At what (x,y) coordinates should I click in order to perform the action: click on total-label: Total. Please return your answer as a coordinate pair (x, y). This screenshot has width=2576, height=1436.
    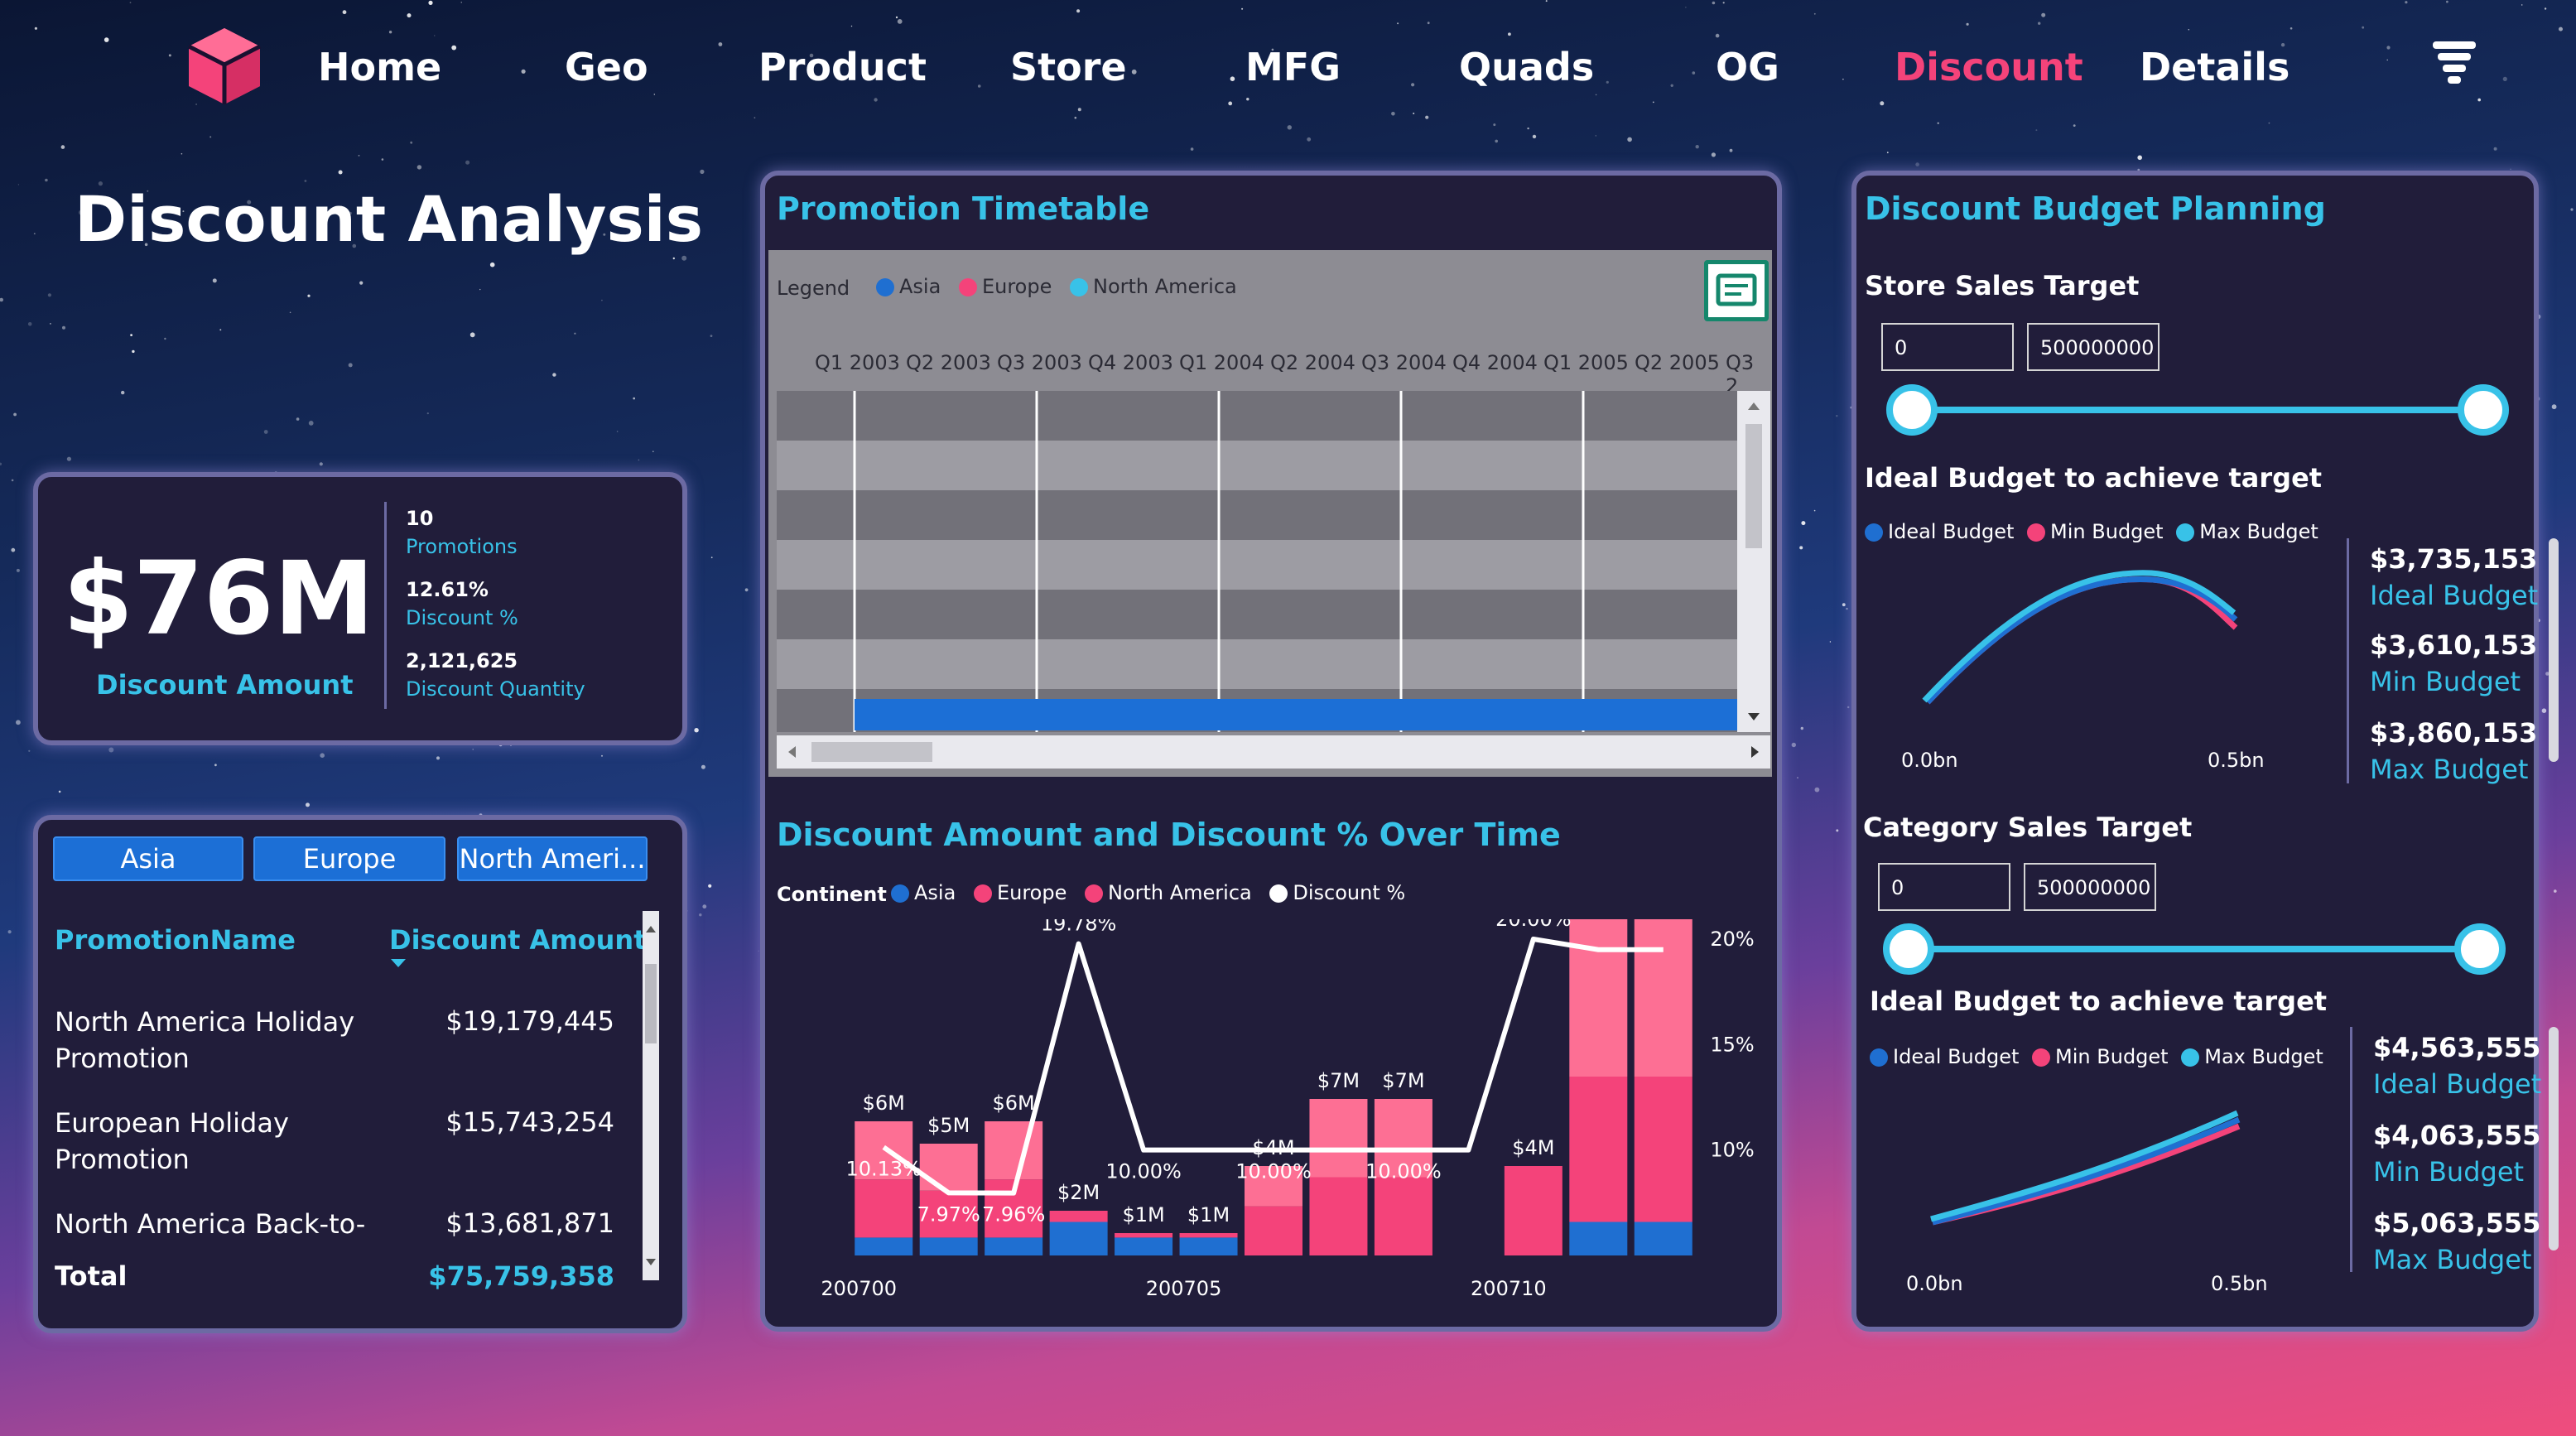
    Looking at the image, I should click on (91, 1276).